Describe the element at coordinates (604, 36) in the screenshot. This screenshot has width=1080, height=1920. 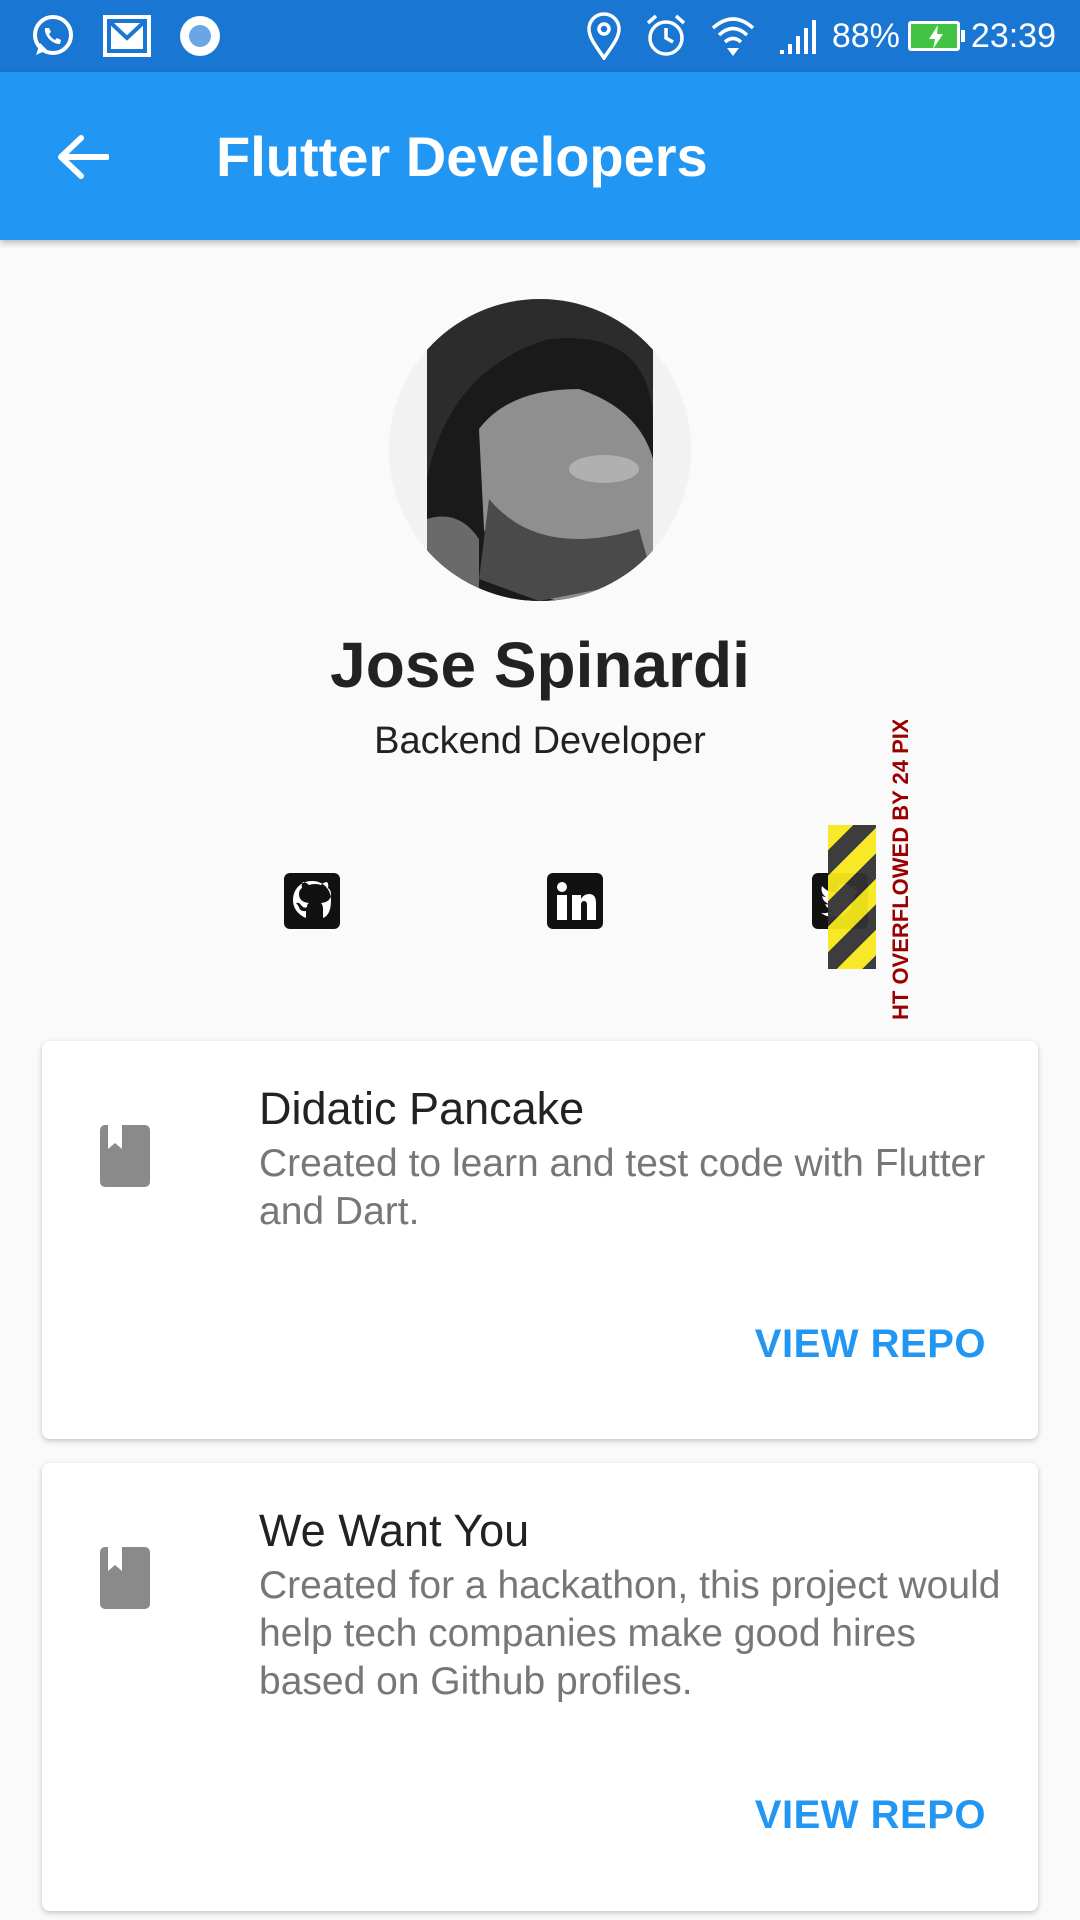
I see `location-icon` at that location.